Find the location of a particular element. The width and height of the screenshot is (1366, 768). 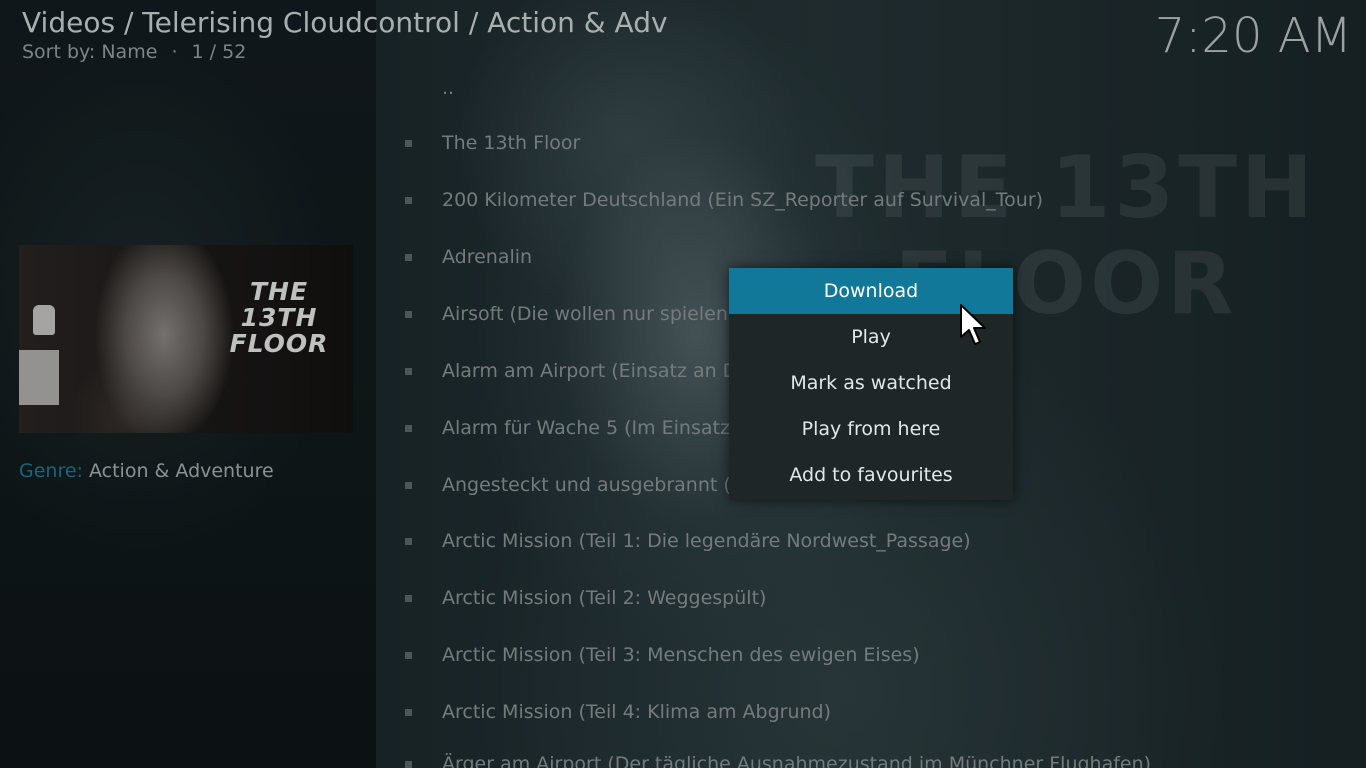

menu-item-add-to-favourites: Add to favourites is located at coordinates (871, 475).